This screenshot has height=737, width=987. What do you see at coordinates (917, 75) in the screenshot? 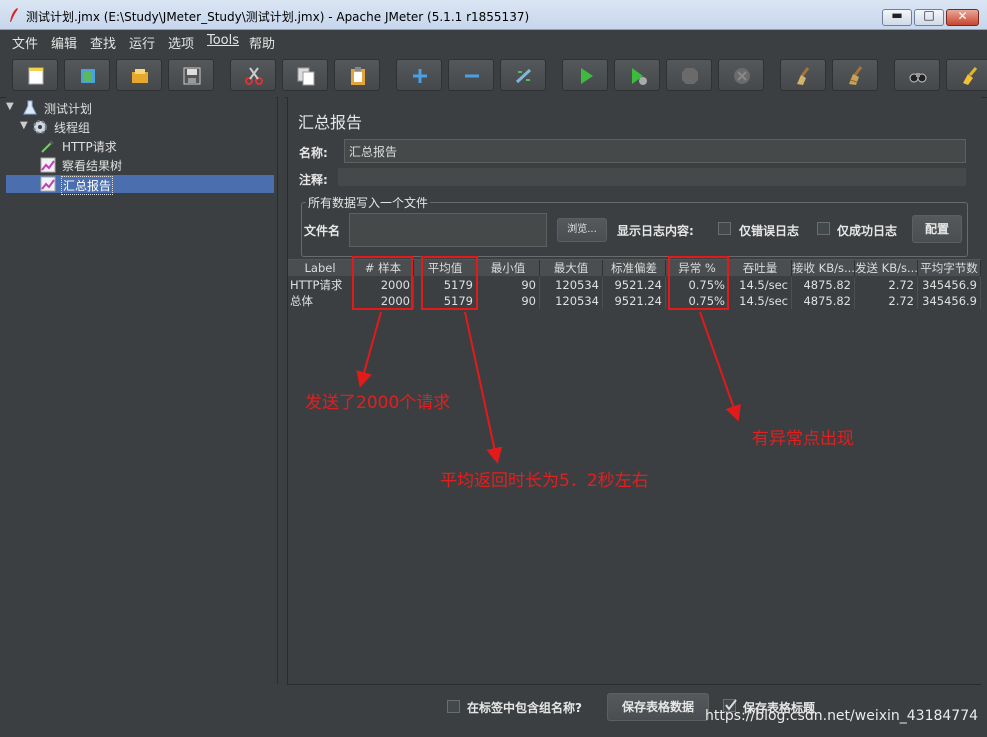
I see `search-button` at bounding box center [917, 75].